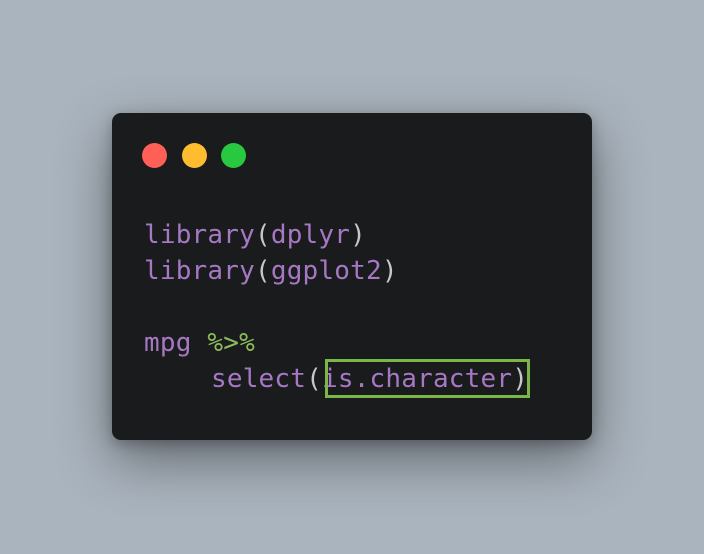 The width and height of the screenshot is (704, 554). I want to click on maximize-button, so click(233, 155).